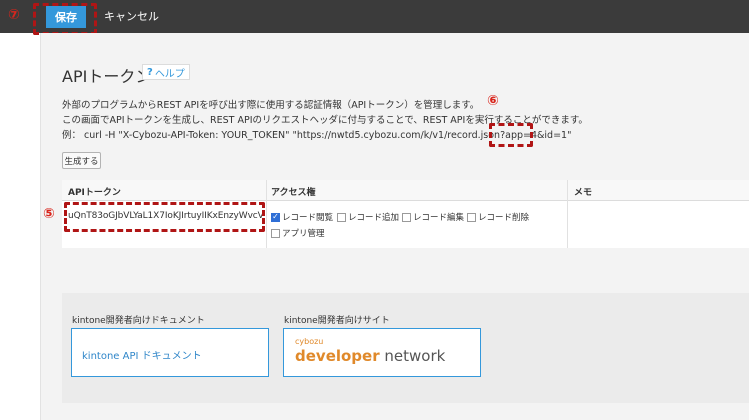  What do you see at coordinates (131, 16) in the screenshot?
I see `cancel-button: キャンセル` at bounding box center [131, 16].